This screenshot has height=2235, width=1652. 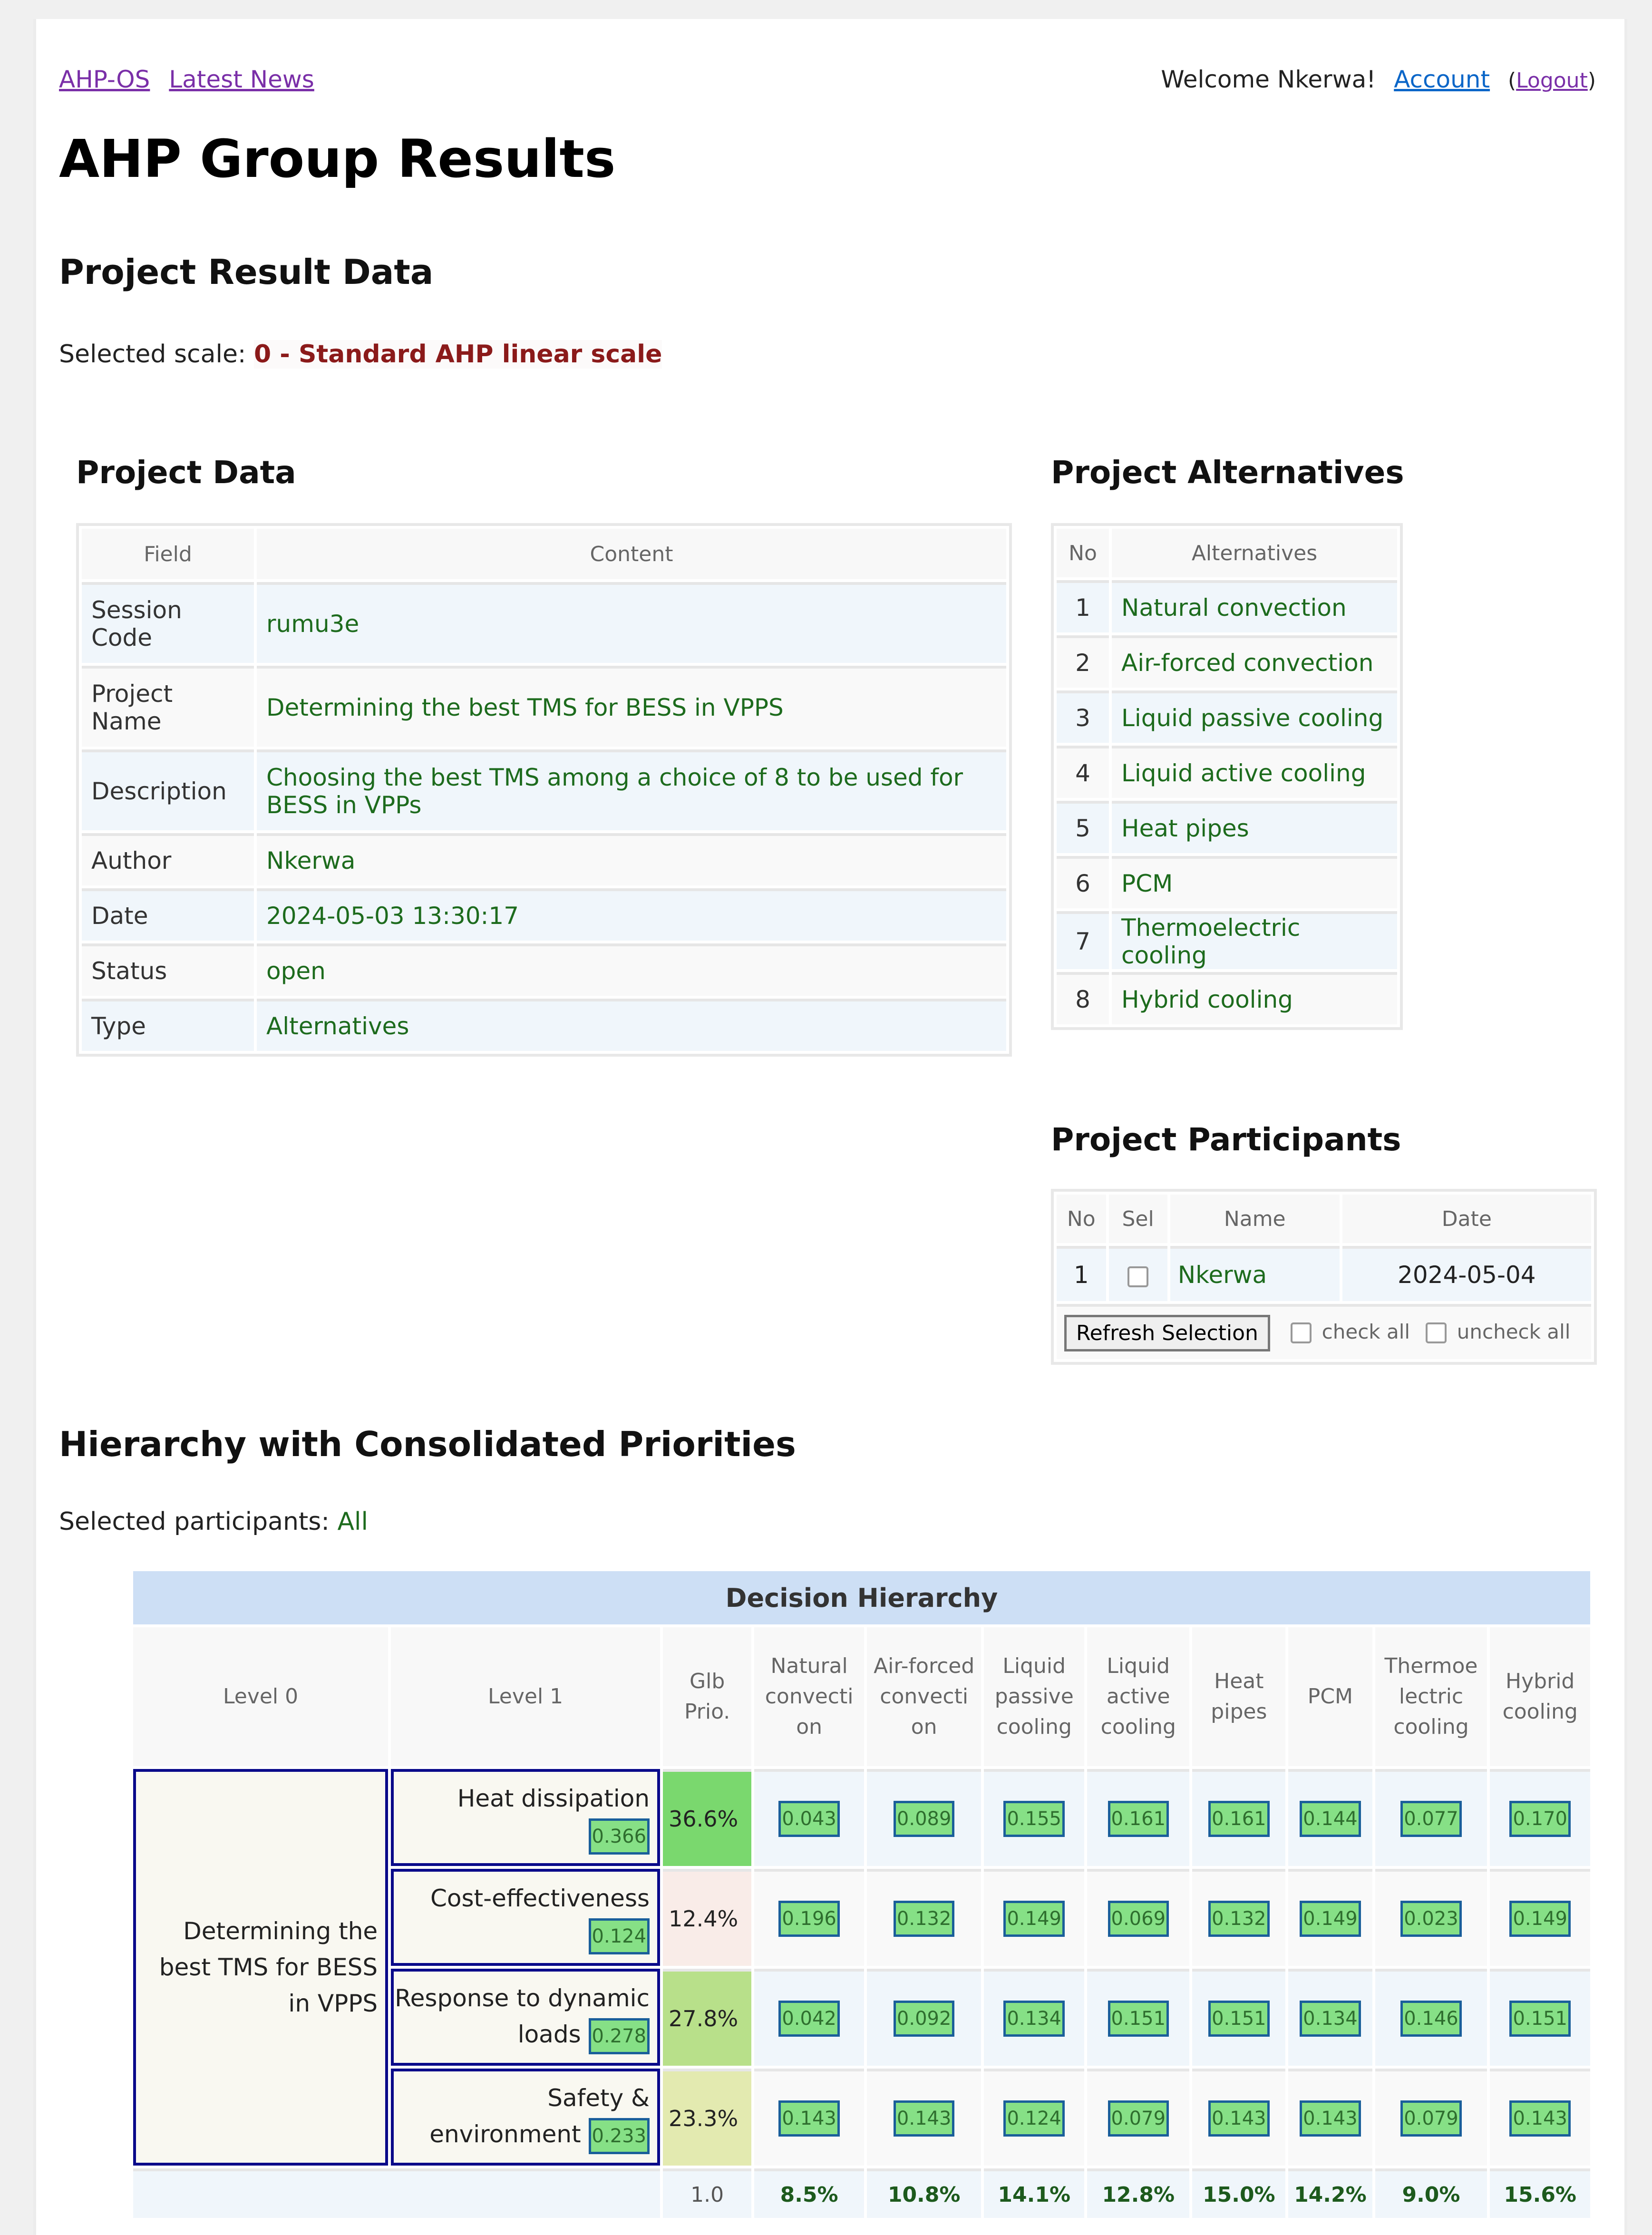 I want to click on field-label: Project Name, so click(x=168, y=706).